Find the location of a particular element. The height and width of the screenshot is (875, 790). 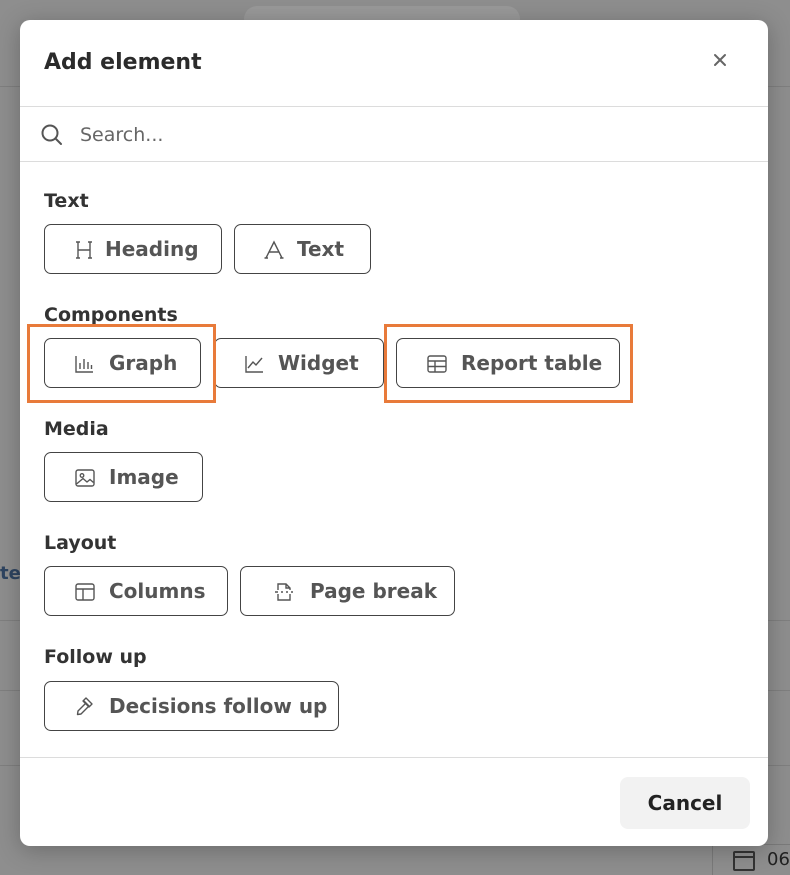

page-break-element-button: Page break is located at coordinates (347, 591).